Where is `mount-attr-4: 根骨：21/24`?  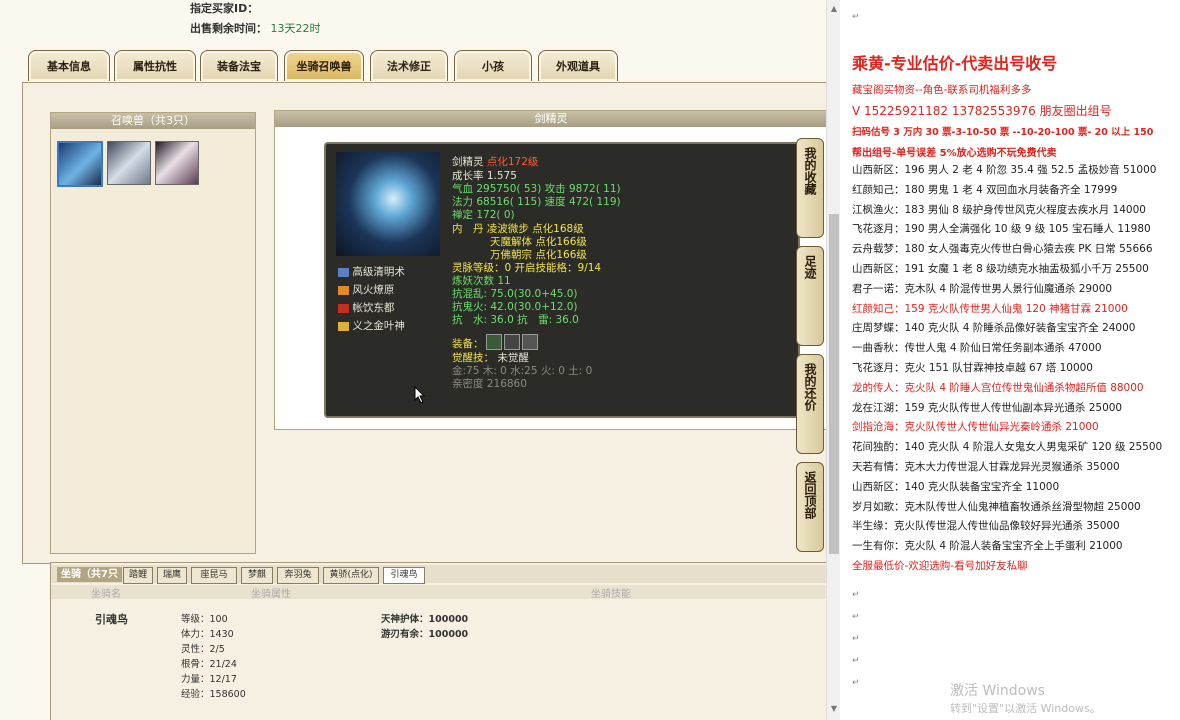
mount-attr-4: 根骨：21/24 is located at coordinates (209, 664).